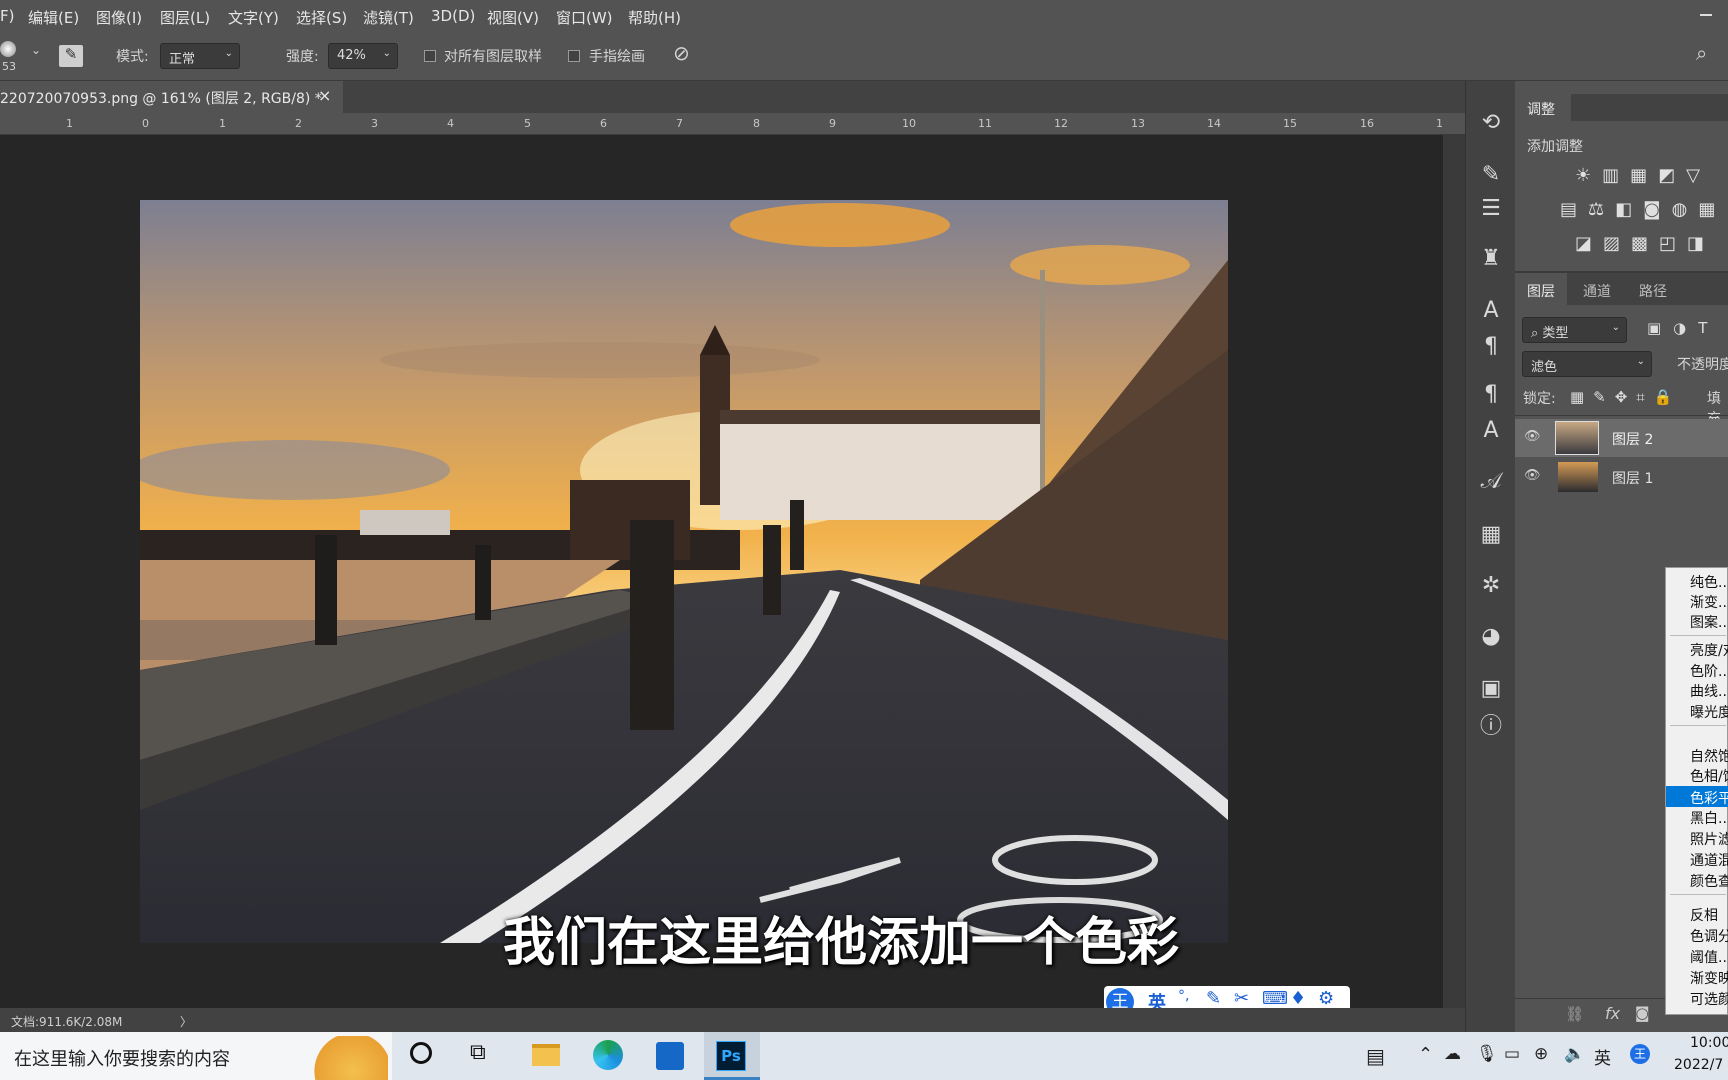 The width and height of the screenshot is (1728, 1080). I want to click on character-styles-icon: A, so click(1491, 431).